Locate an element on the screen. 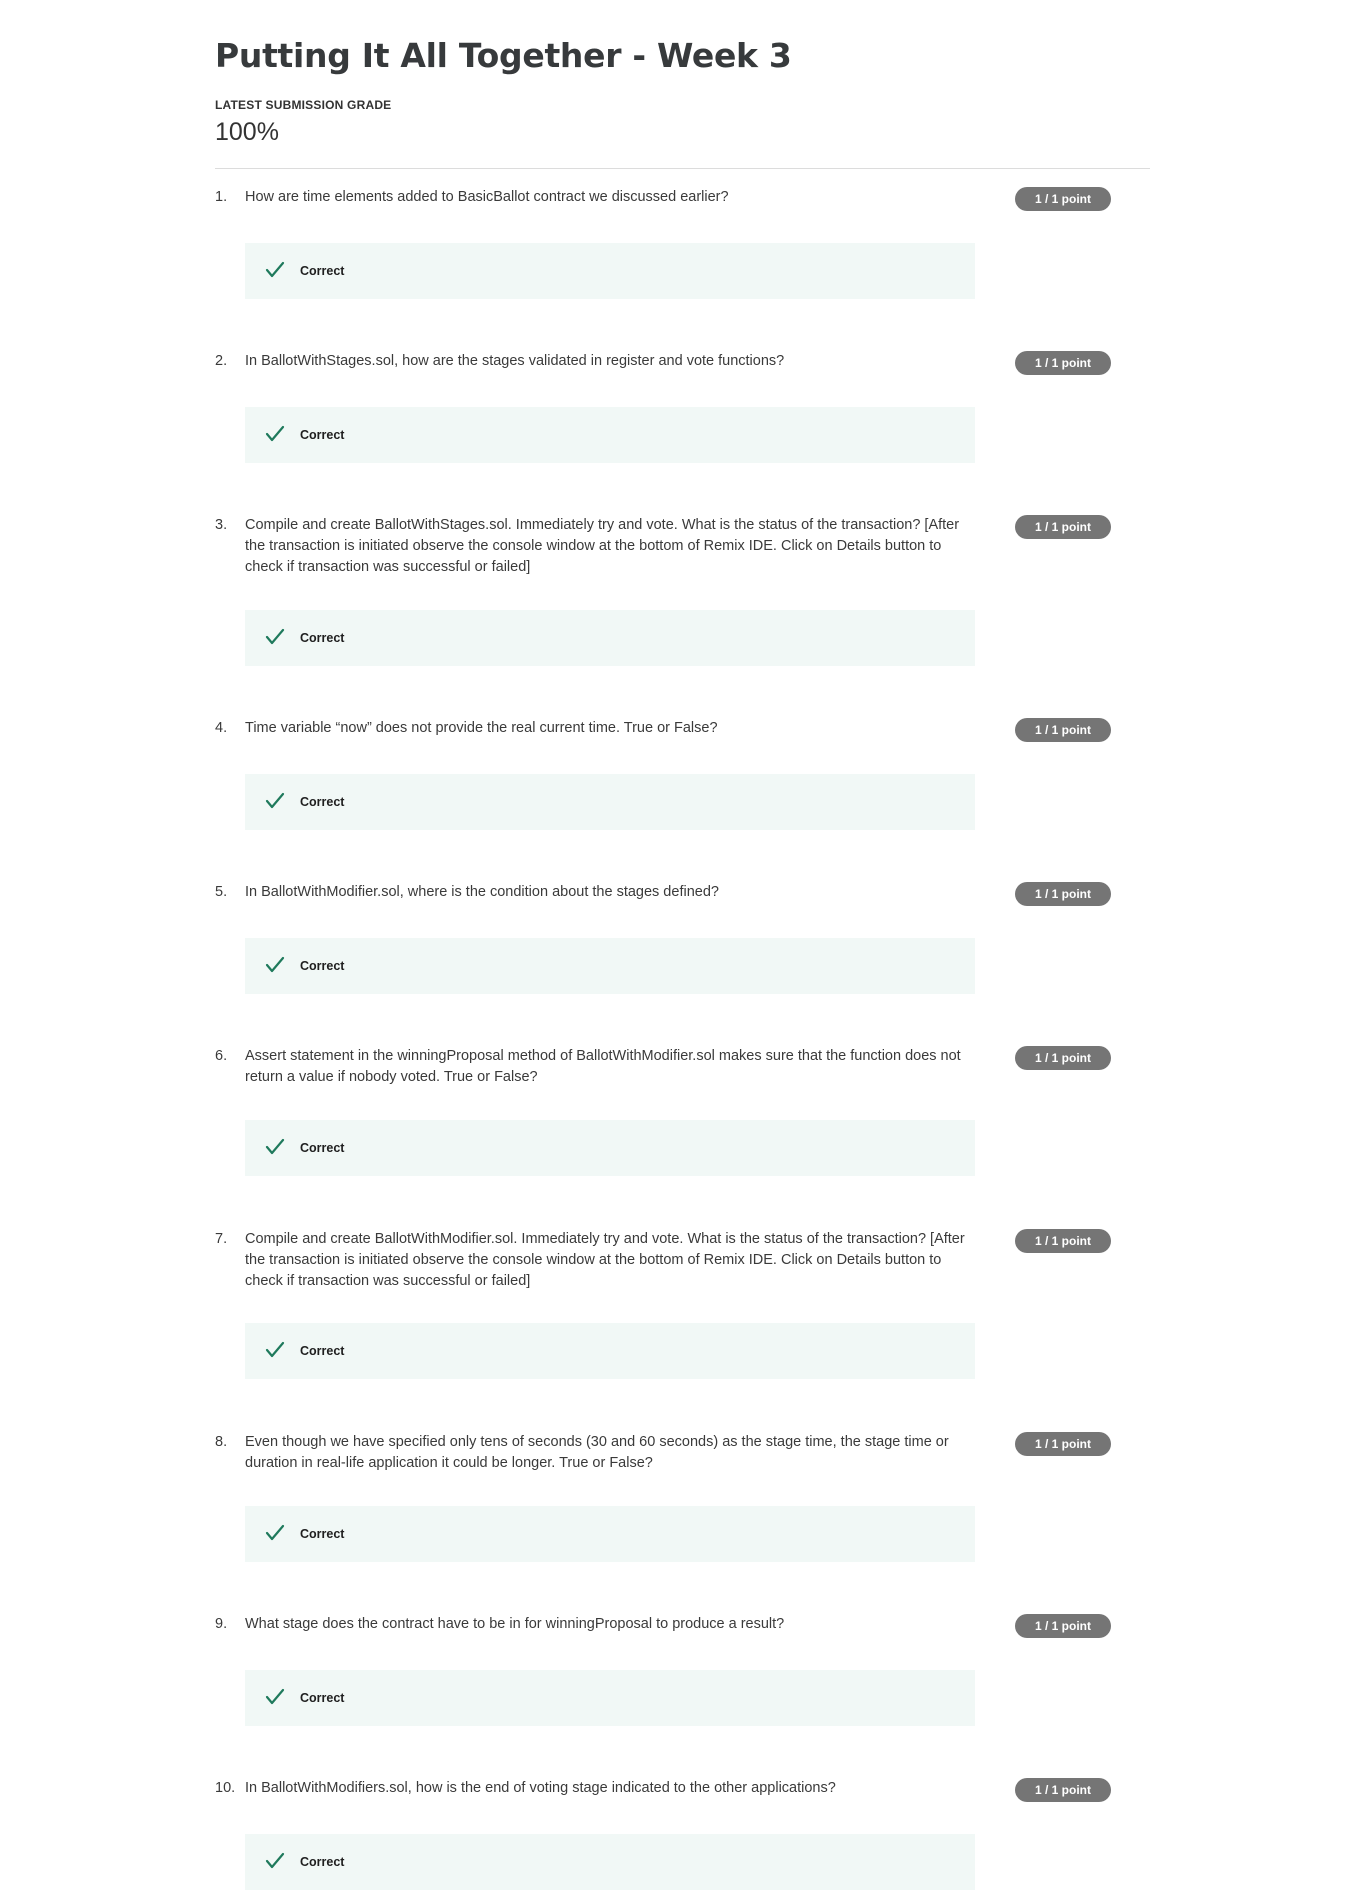  question-number: 10. is located at coordinates (225, 1788).